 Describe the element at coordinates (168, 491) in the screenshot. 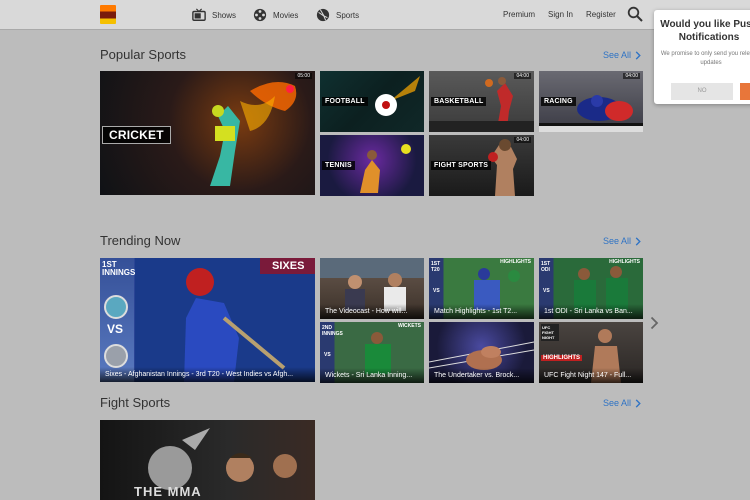

I see `mma-logo-text: THE MMA` at that location.